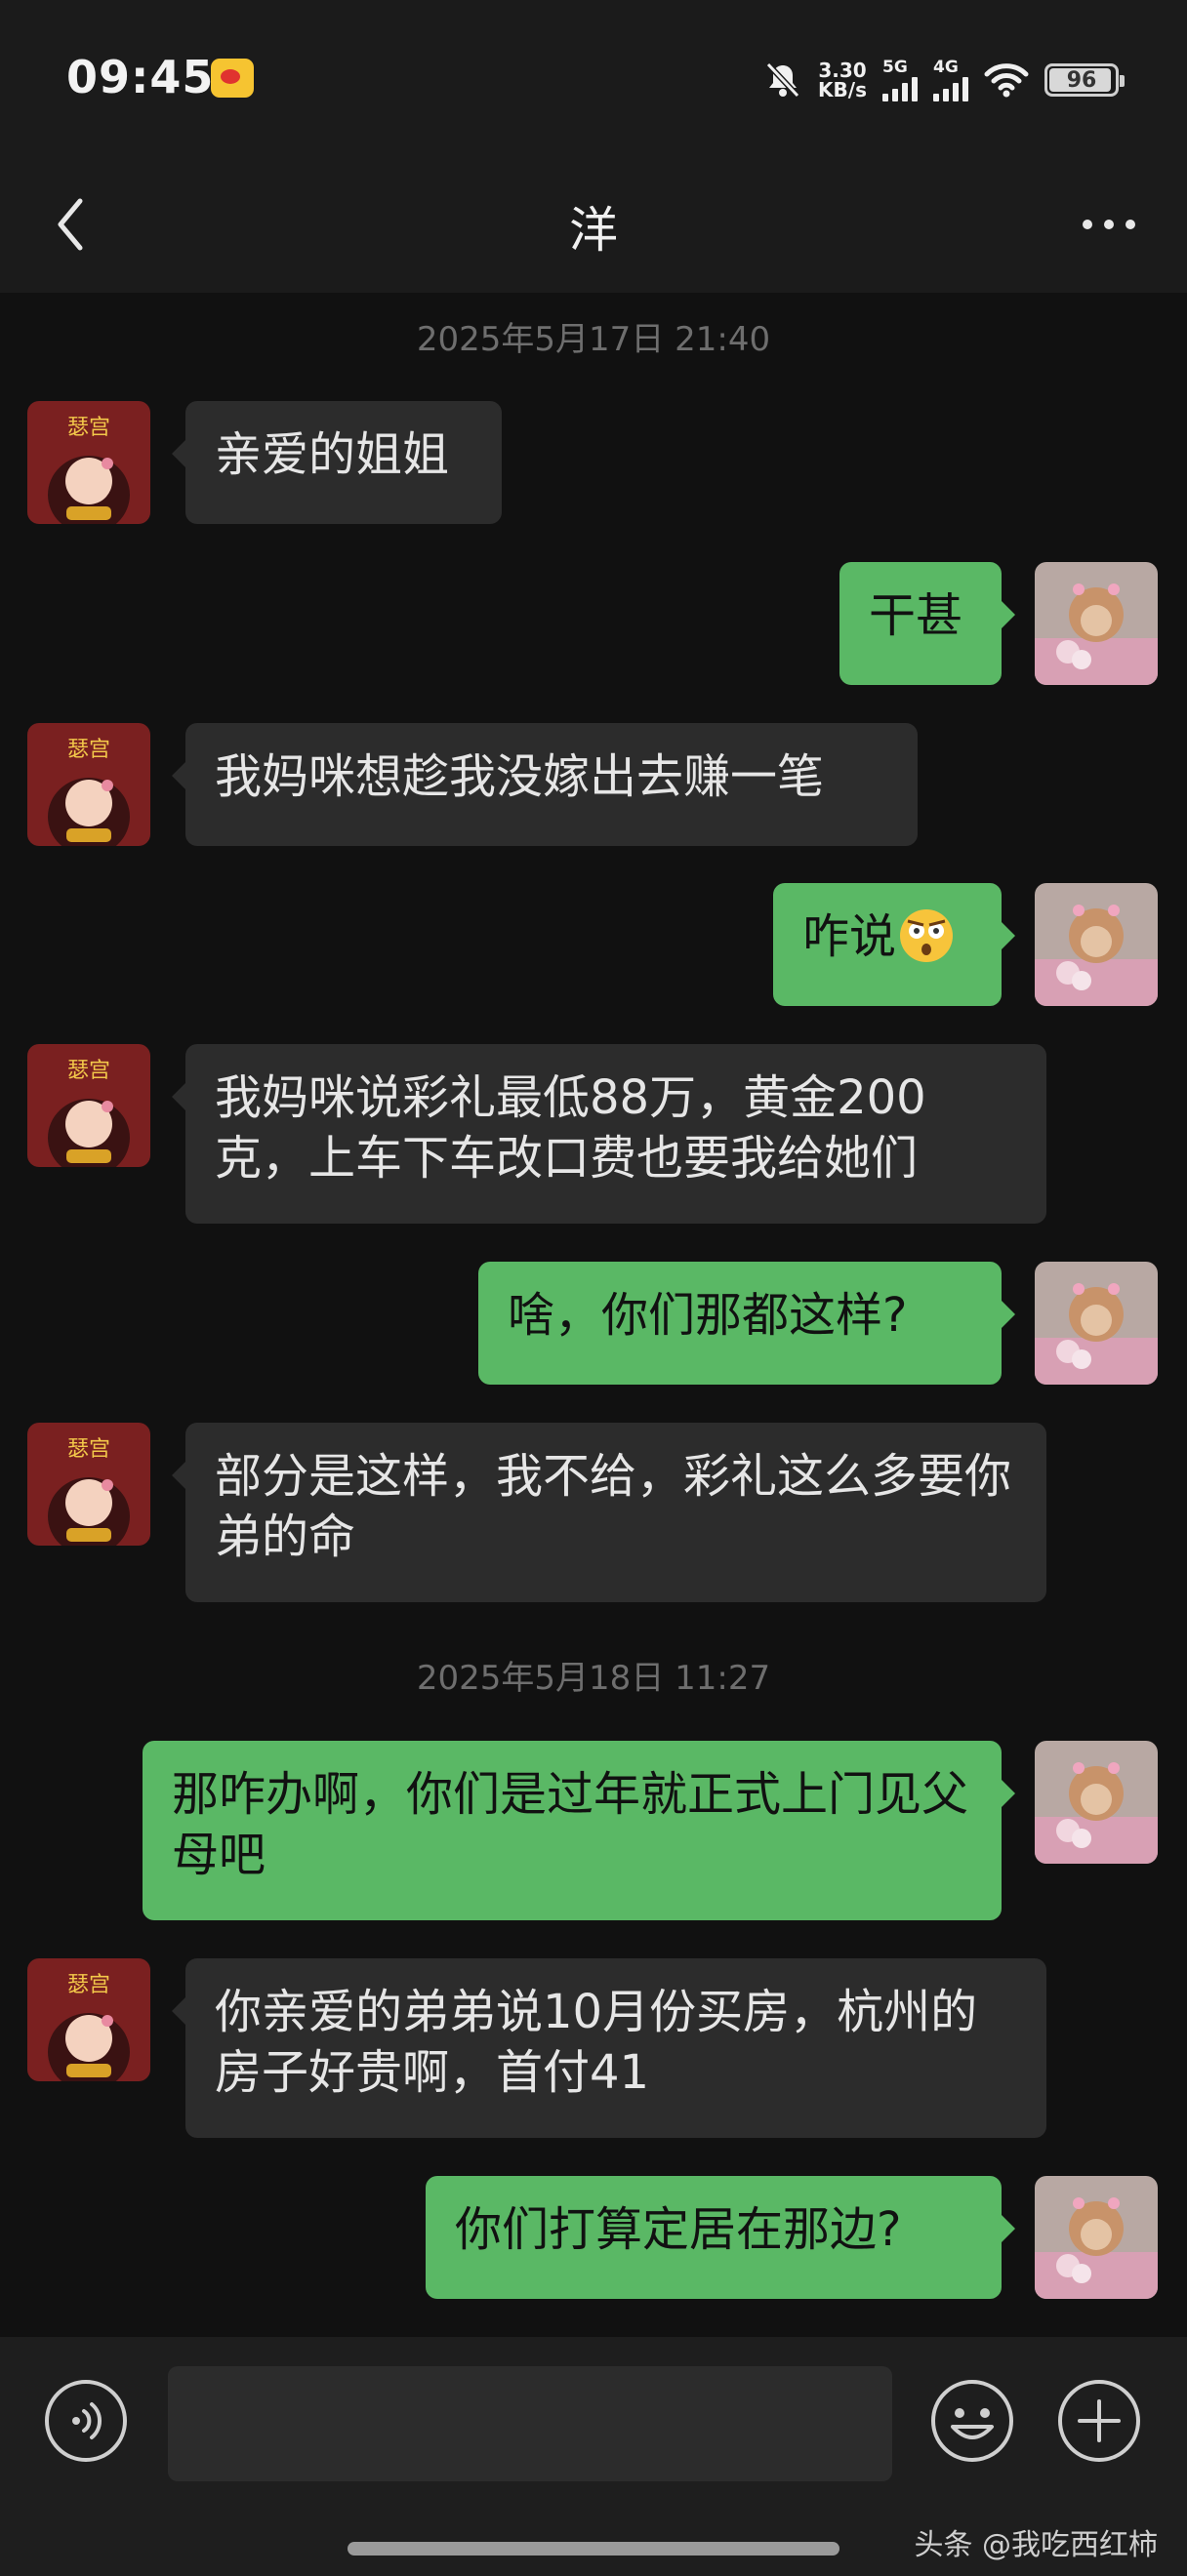 This screenshot has width=1187, height=2576. I want to click on battery-icon: 96, so click(1084, 80).